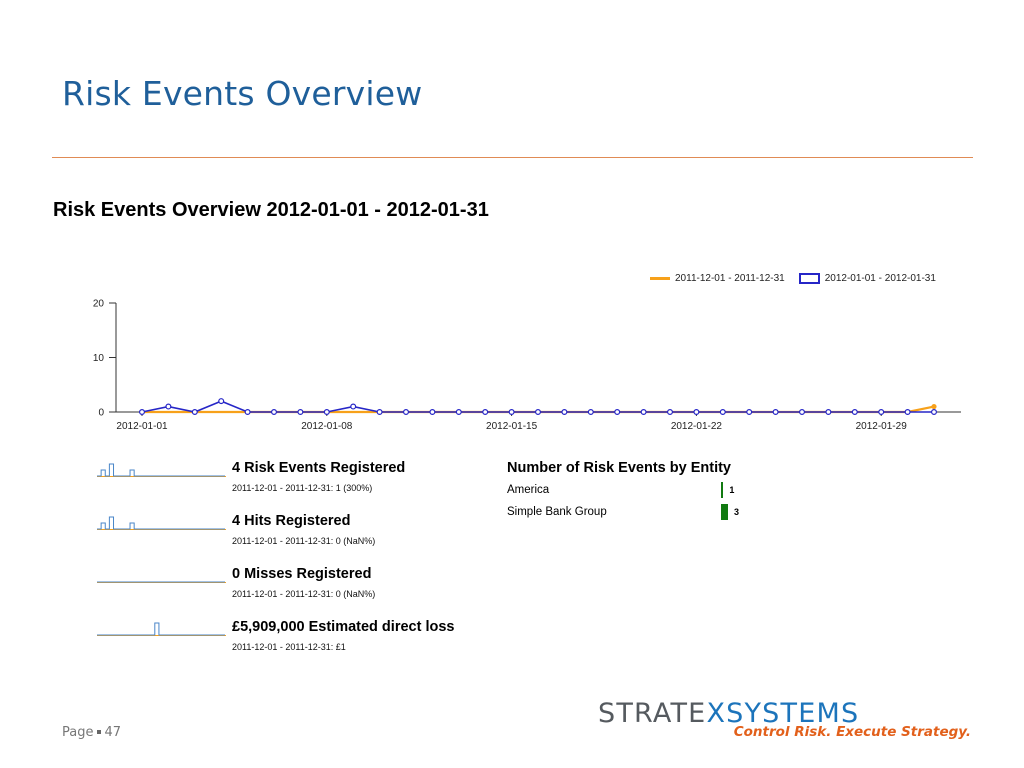 The image size is (1024, 768). What do you see at coordinates (852, 732) in the screenshot?
I see `logo-tagline: Control Risk. Execute Strategy.` at bounding box center [852, 732].